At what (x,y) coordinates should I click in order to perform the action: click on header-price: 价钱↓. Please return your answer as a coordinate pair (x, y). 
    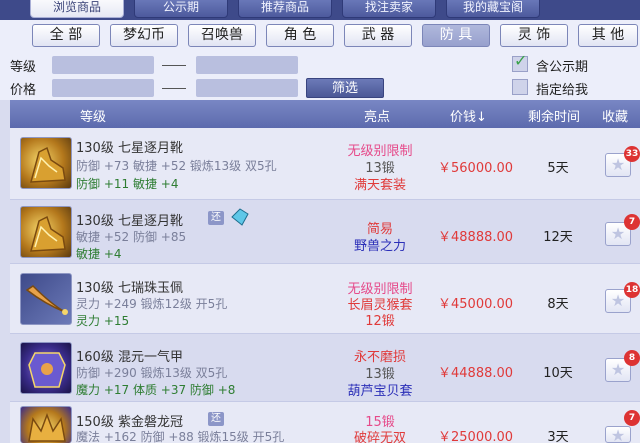
    Looking at the image, I should click on (468, 115).